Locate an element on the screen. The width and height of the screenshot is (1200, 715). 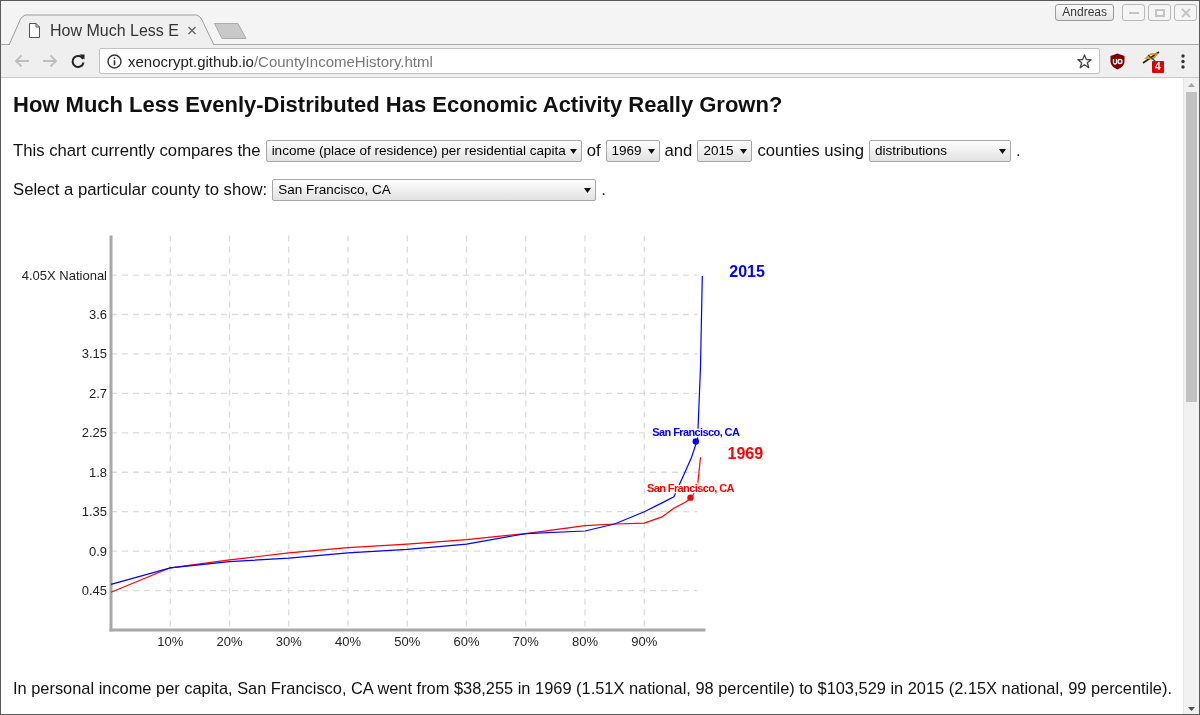
maximize-icon is located at coordinates (1159, 12).